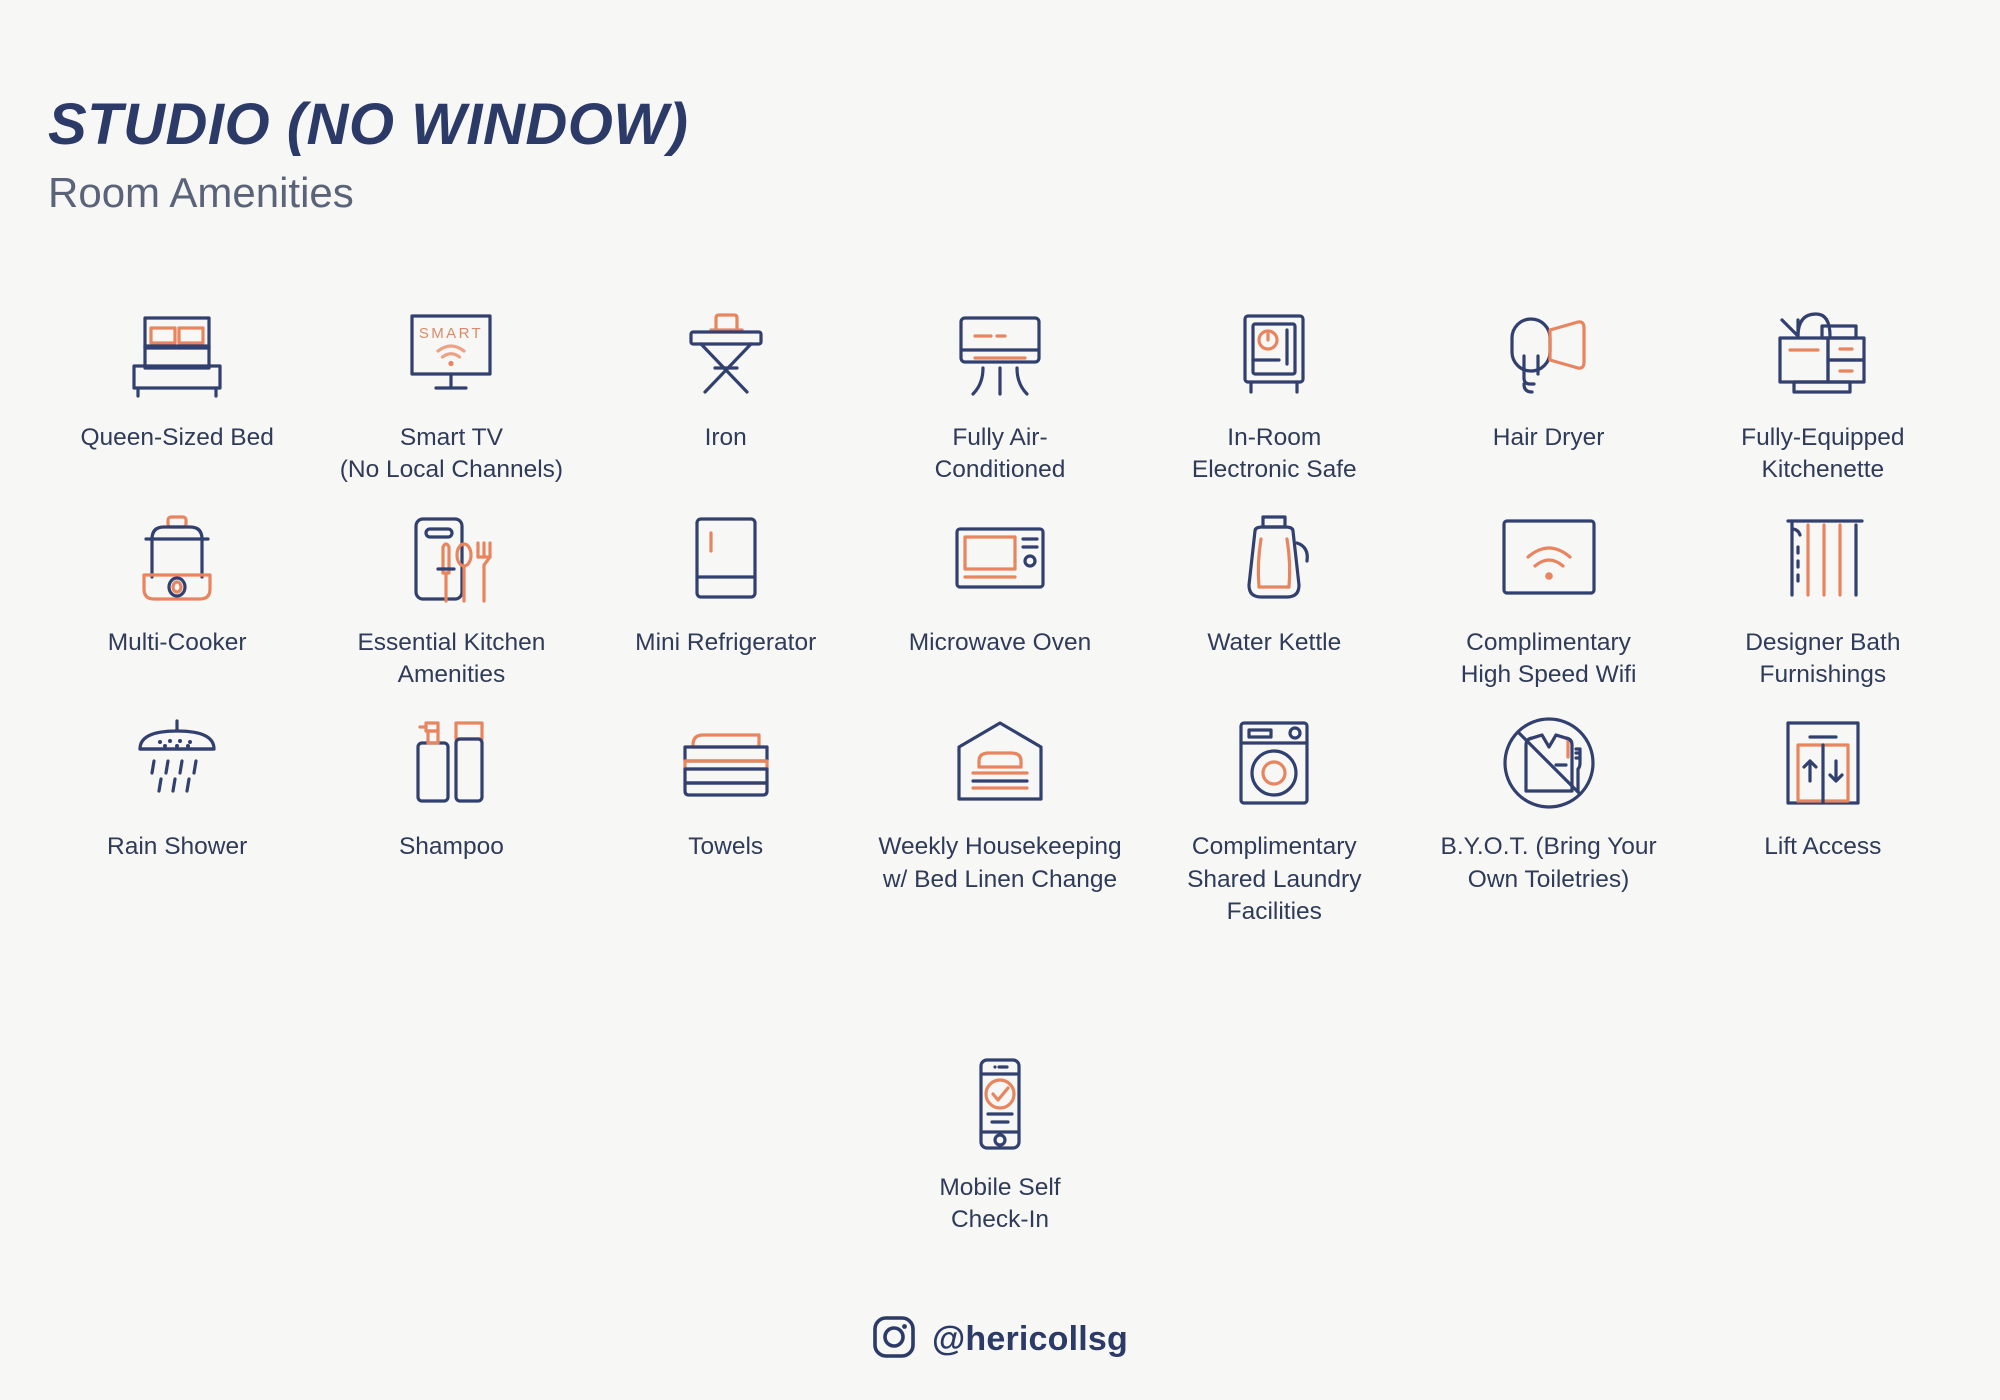 The image size is (2000, 1400). I want to click on amenity-label: Water Kettle, so click(1274, 642).